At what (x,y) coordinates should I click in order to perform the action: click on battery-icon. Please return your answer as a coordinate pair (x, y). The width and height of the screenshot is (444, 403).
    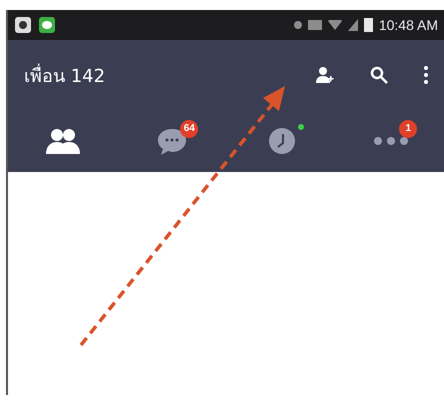
    Looking at the image, I should click on (368, 25).